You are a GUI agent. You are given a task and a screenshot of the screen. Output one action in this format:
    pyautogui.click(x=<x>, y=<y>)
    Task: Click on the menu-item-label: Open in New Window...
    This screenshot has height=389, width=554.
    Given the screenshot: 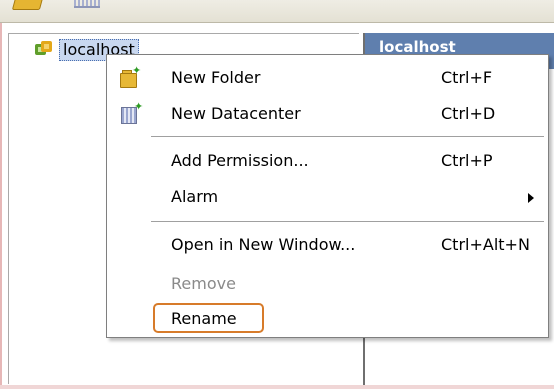 What is the action you would take?
    pyautogui.click(x=263, y=244)
    